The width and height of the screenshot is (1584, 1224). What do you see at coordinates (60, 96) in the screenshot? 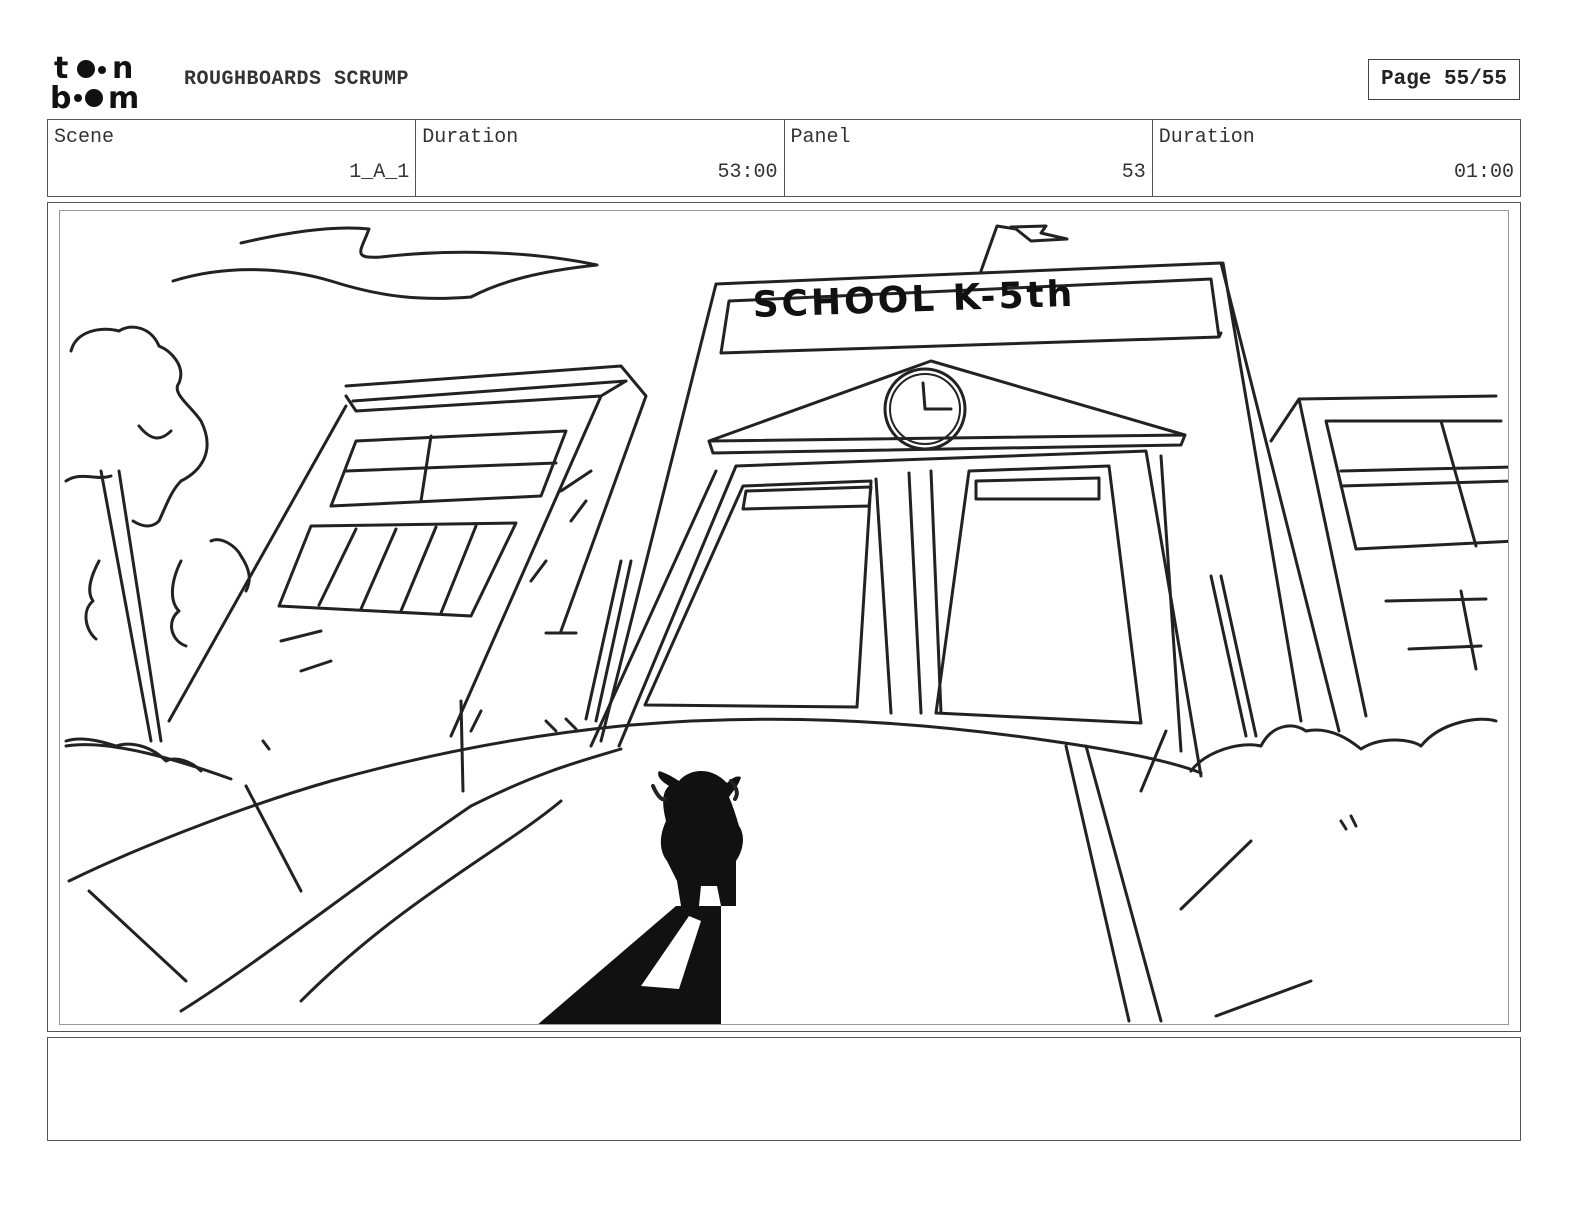
I see `svg-text: b` at bounding box center [60, 96].